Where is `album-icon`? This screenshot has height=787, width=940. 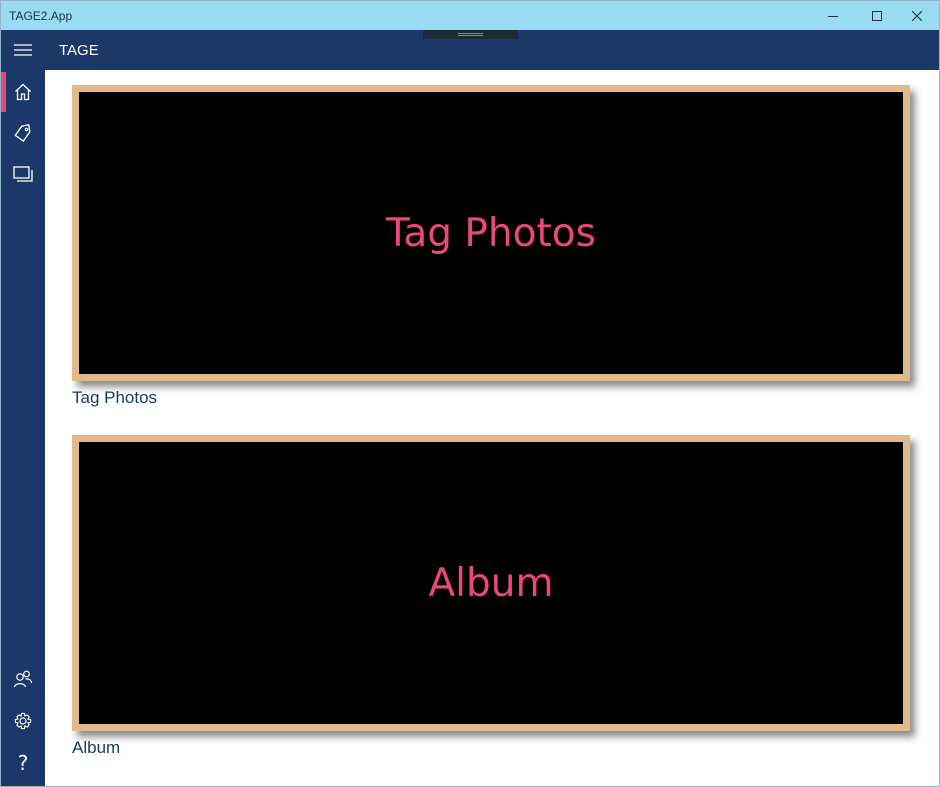
album-icon is located at coordinates (23, 174).